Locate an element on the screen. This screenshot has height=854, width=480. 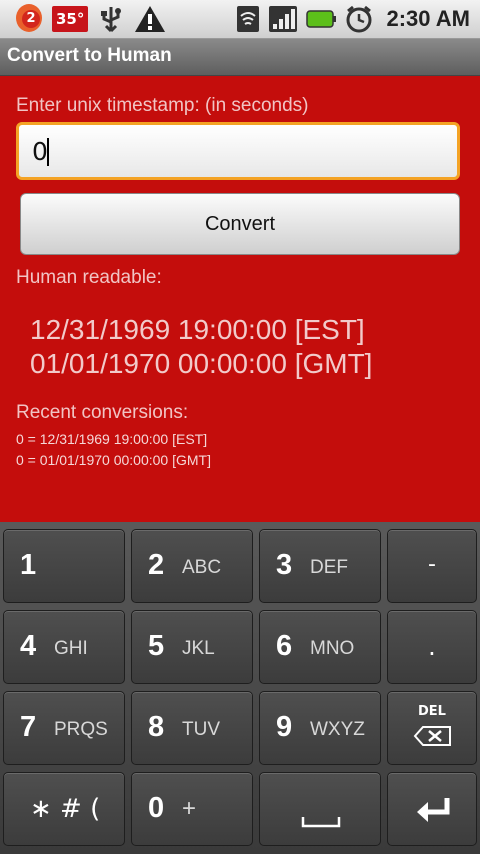
enter-key is located at coordinates (432, 809).